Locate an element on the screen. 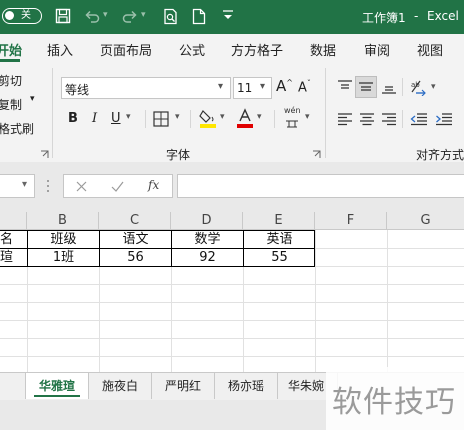  column-header-c: C is located at coordinates (135, 221).